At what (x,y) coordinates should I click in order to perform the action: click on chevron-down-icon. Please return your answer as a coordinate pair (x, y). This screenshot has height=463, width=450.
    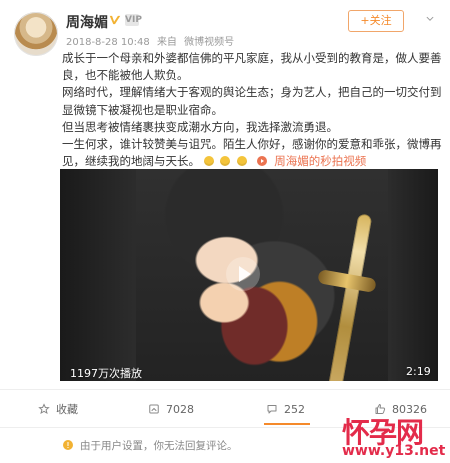
    Looking at the image, I should click on (430, 19).